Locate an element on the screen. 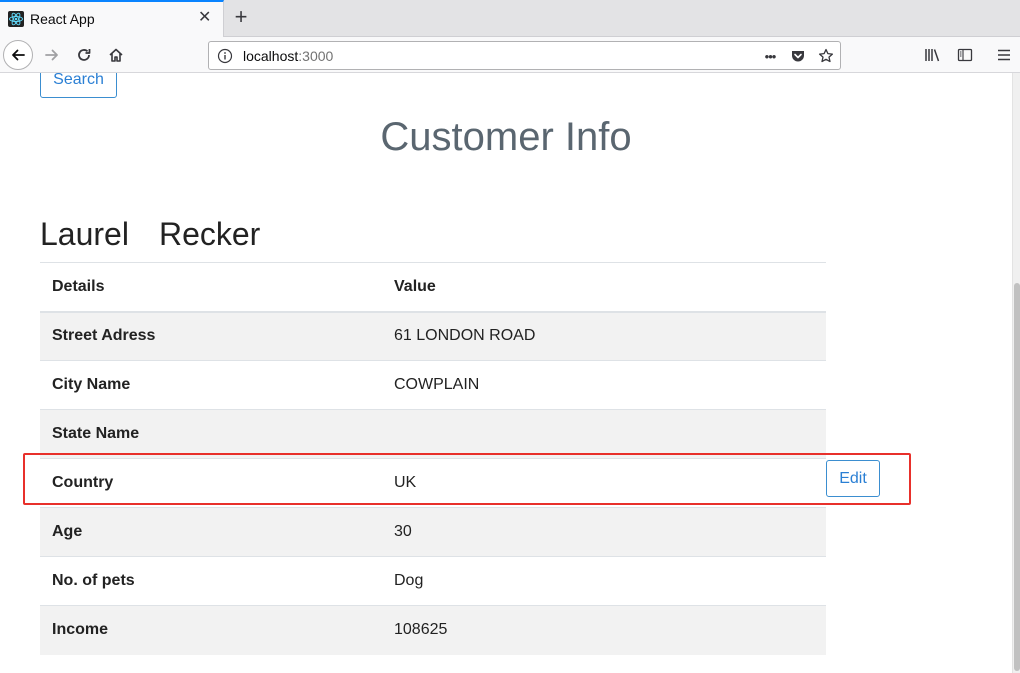  row-label: City Name is located at coordinates (211, 385).